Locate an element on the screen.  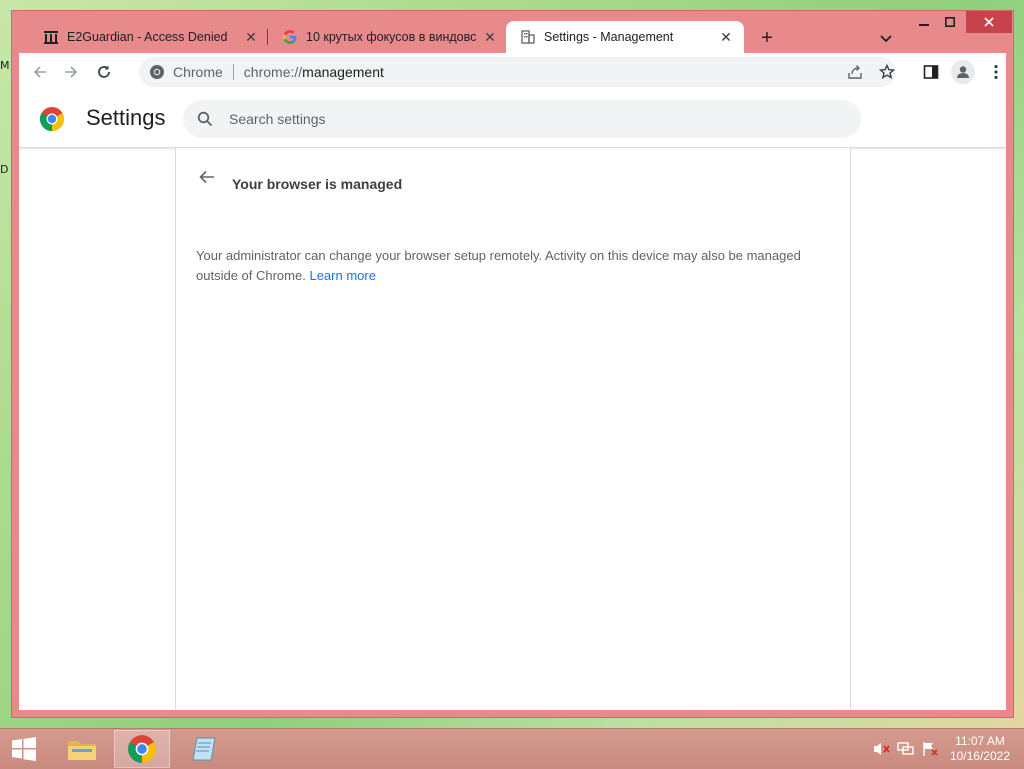
google-icon is located at coordinates (290, 37).